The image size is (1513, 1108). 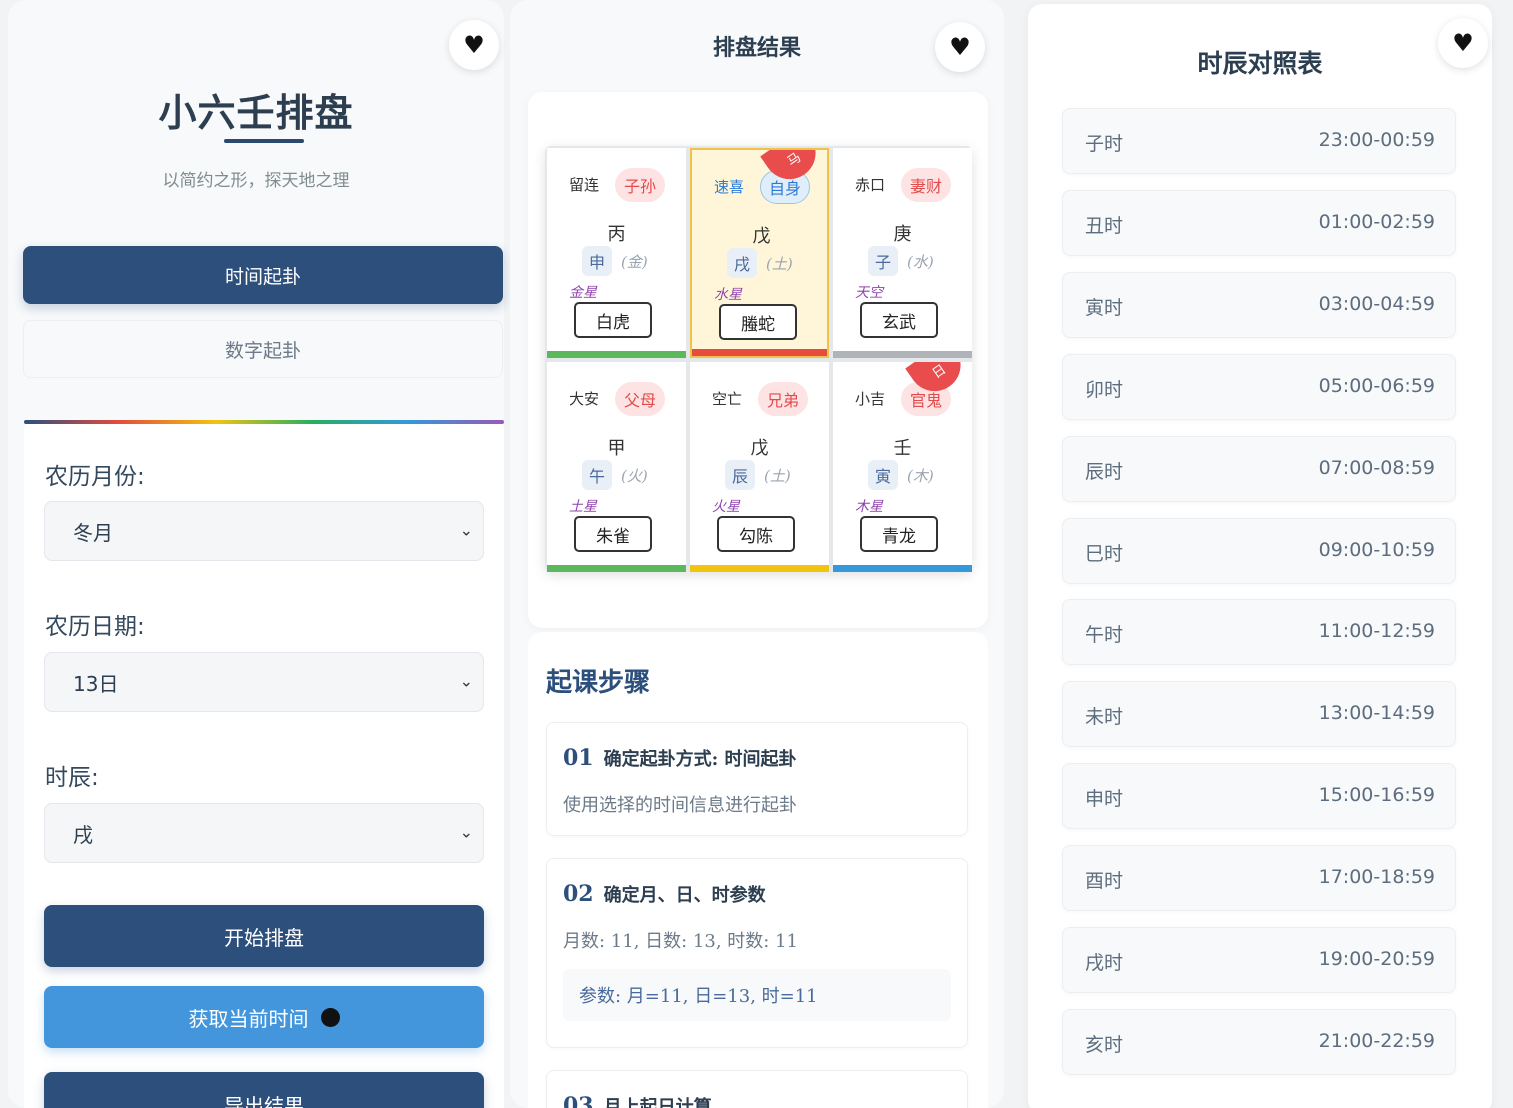 I want to click on five-element: (水), so click(x=920, y=262).